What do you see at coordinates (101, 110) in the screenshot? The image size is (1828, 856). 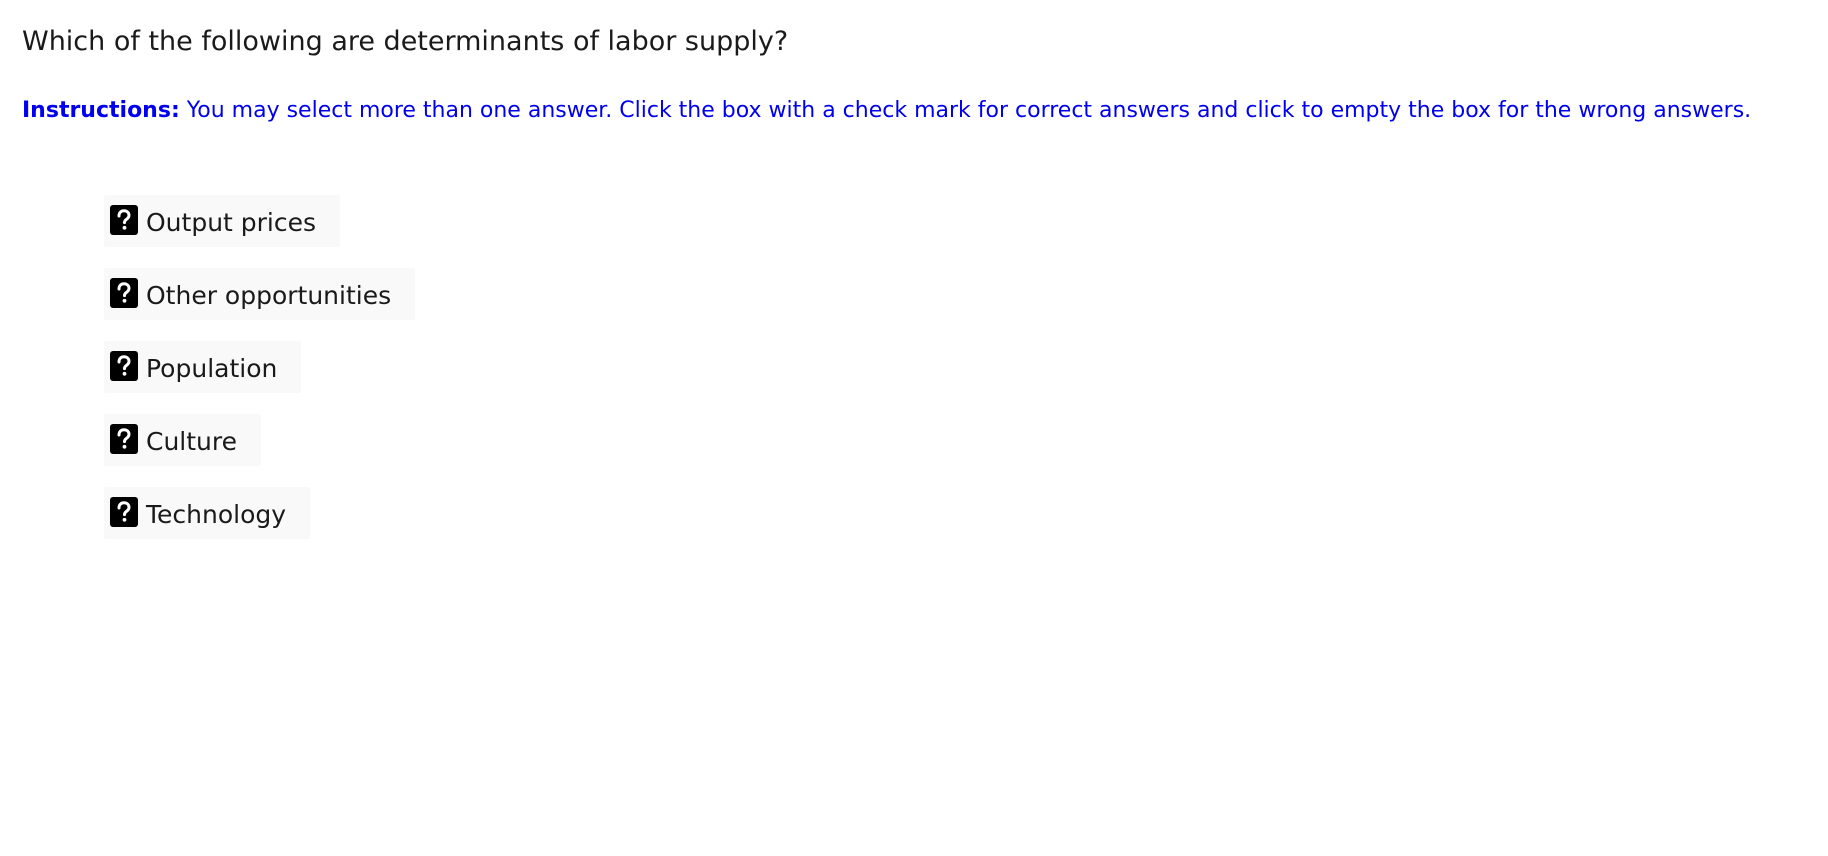 I see `instructions-lead: Instructions:` at bounding box center [101, 110].